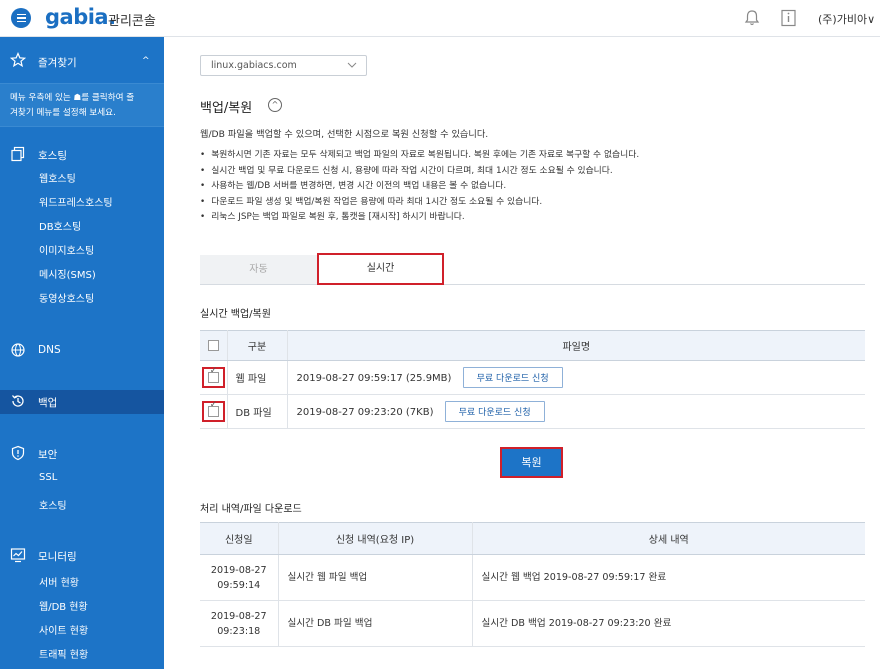  I want to click on row-file-cell: 2019-08-27 09:23:20 (7KB) 무료 다운로드 신청, so click(576, 411).